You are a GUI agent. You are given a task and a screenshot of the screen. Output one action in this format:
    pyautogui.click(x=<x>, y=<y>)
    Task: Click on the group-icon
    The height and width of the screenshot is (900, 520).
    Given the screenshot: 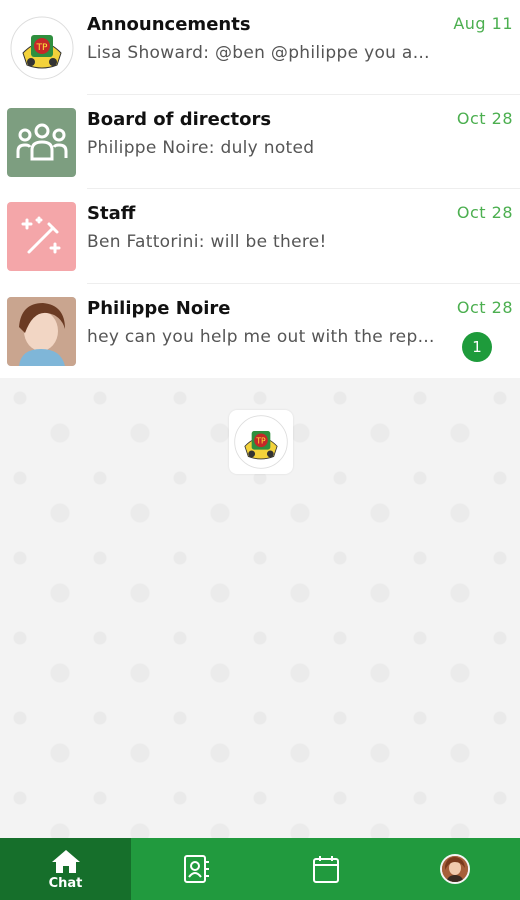 What is the action you would take?
    pyautogui.click(x=41, y=142)
    